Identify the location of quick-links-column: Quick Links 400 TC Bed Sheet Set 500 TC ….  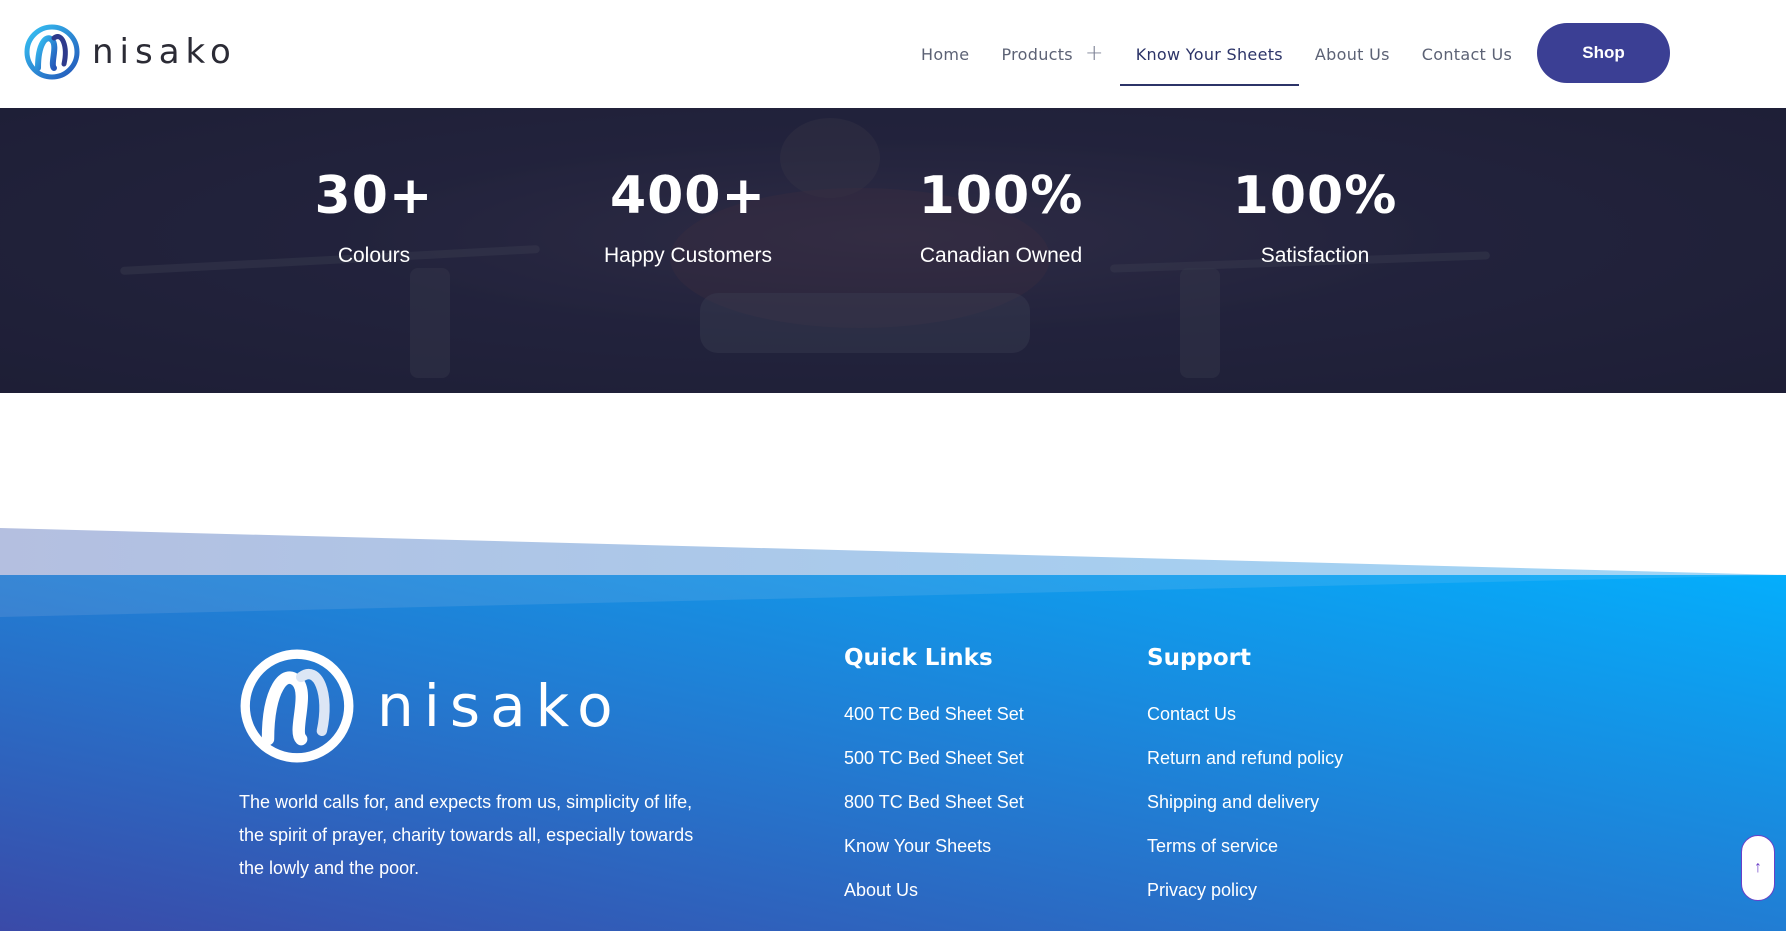
(934, 777).